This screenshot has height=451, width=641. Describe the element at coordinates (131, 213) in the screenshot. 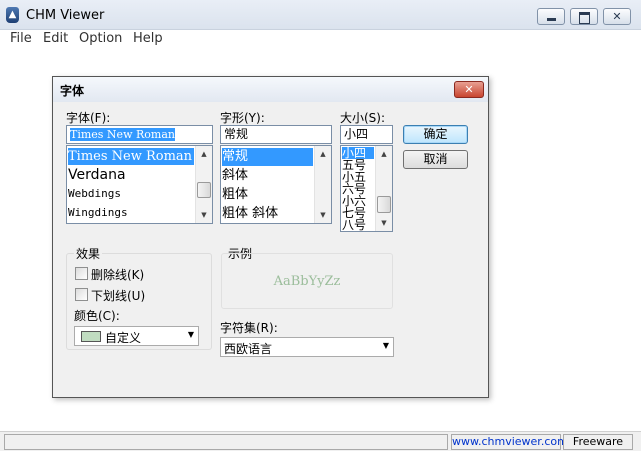

I see `font-list-item: Wingdings` at that location.